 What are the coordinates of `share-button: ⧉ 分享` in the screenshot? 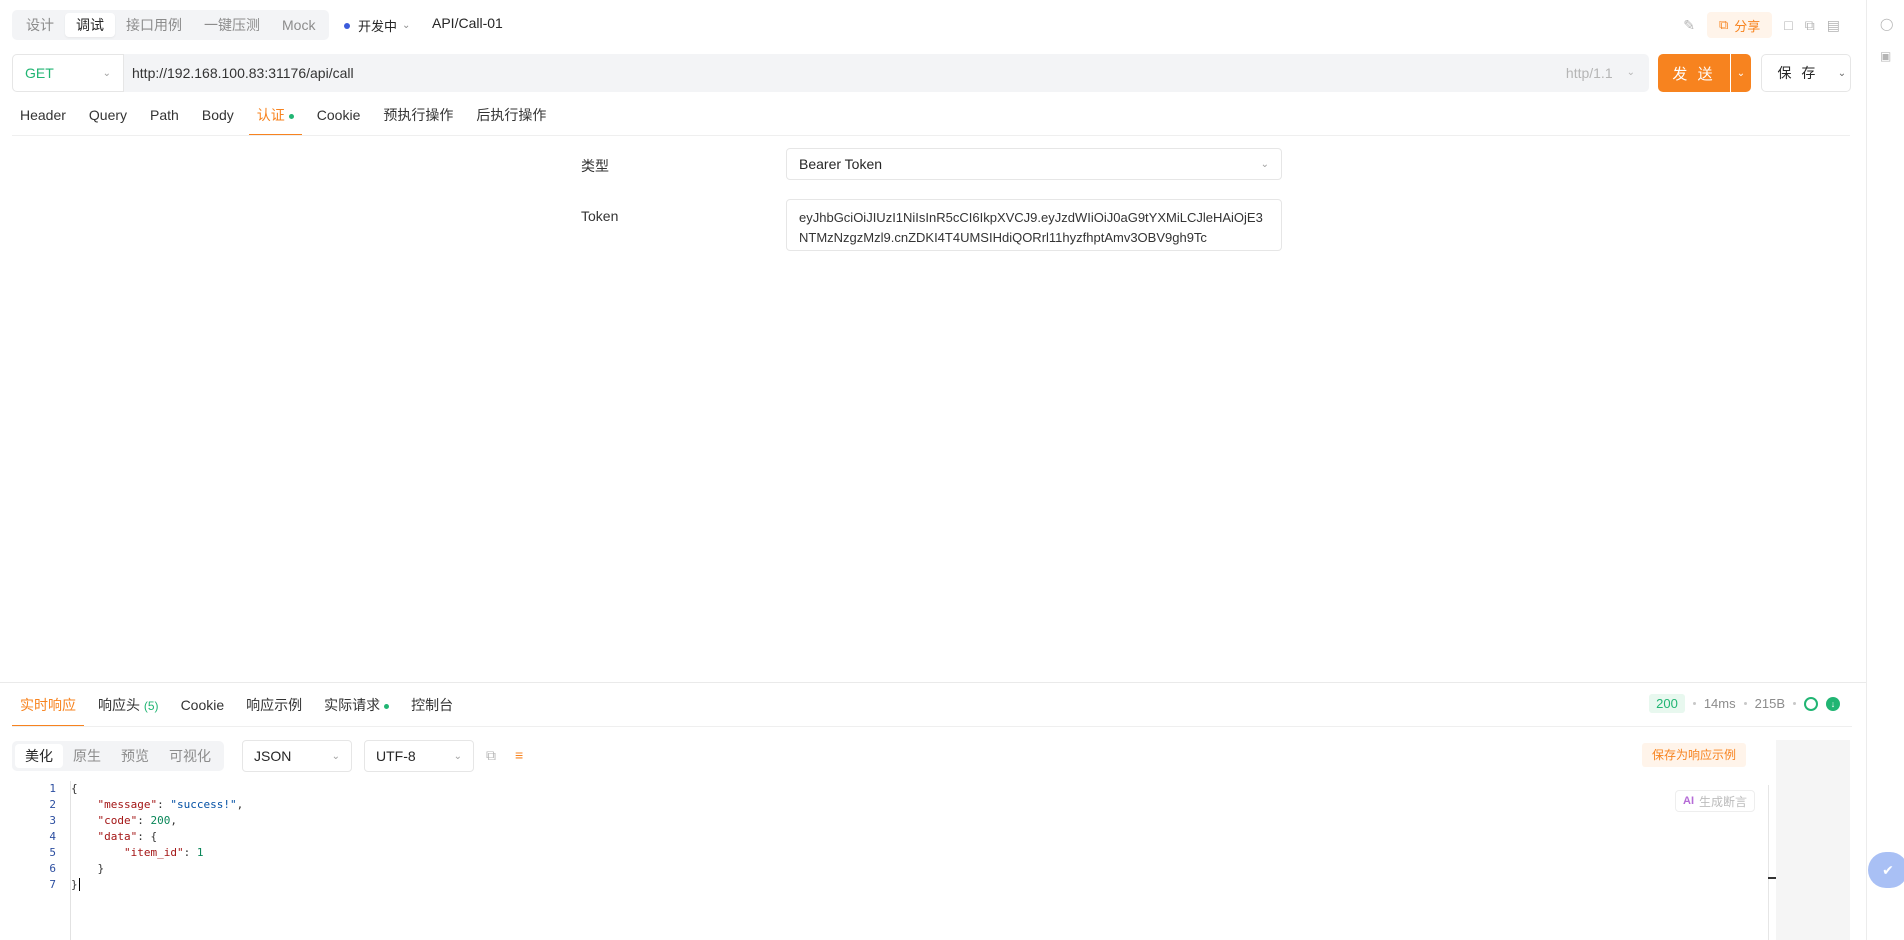 It's located at (1739, 25).